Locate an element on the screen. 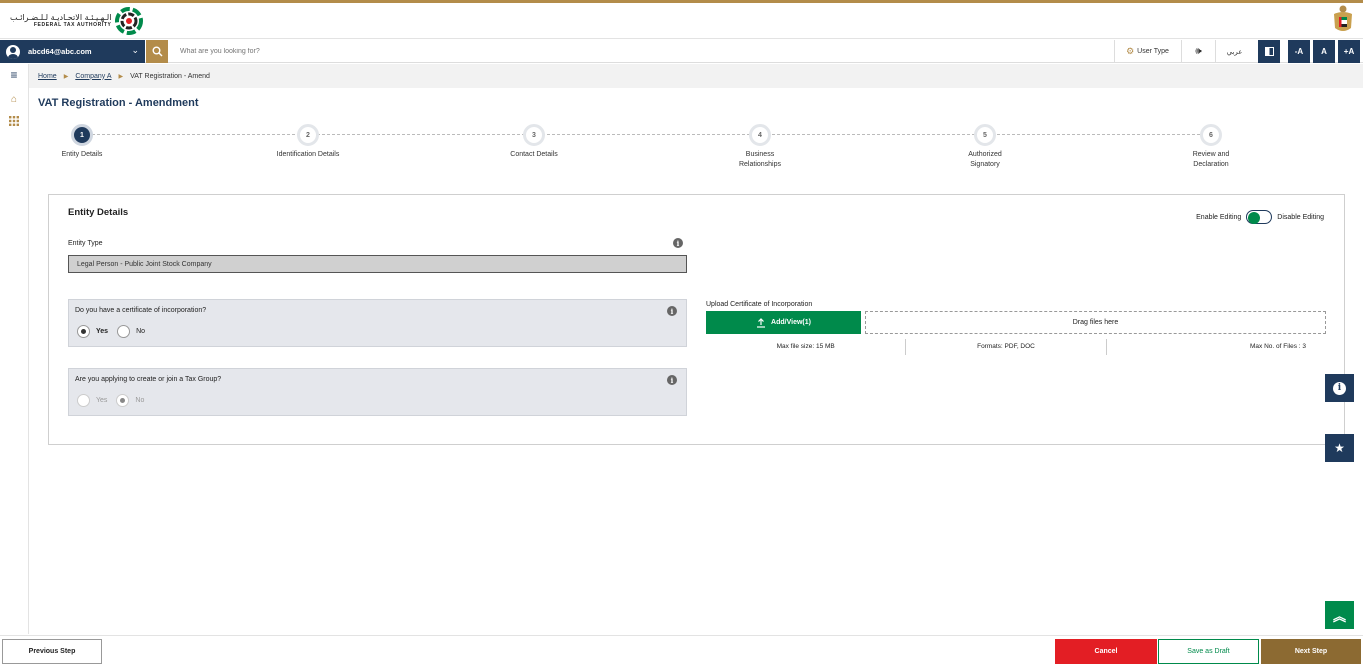  logo-english-text: FEDERAL TAX AUTHORITY is located at coordinates (72, 25).